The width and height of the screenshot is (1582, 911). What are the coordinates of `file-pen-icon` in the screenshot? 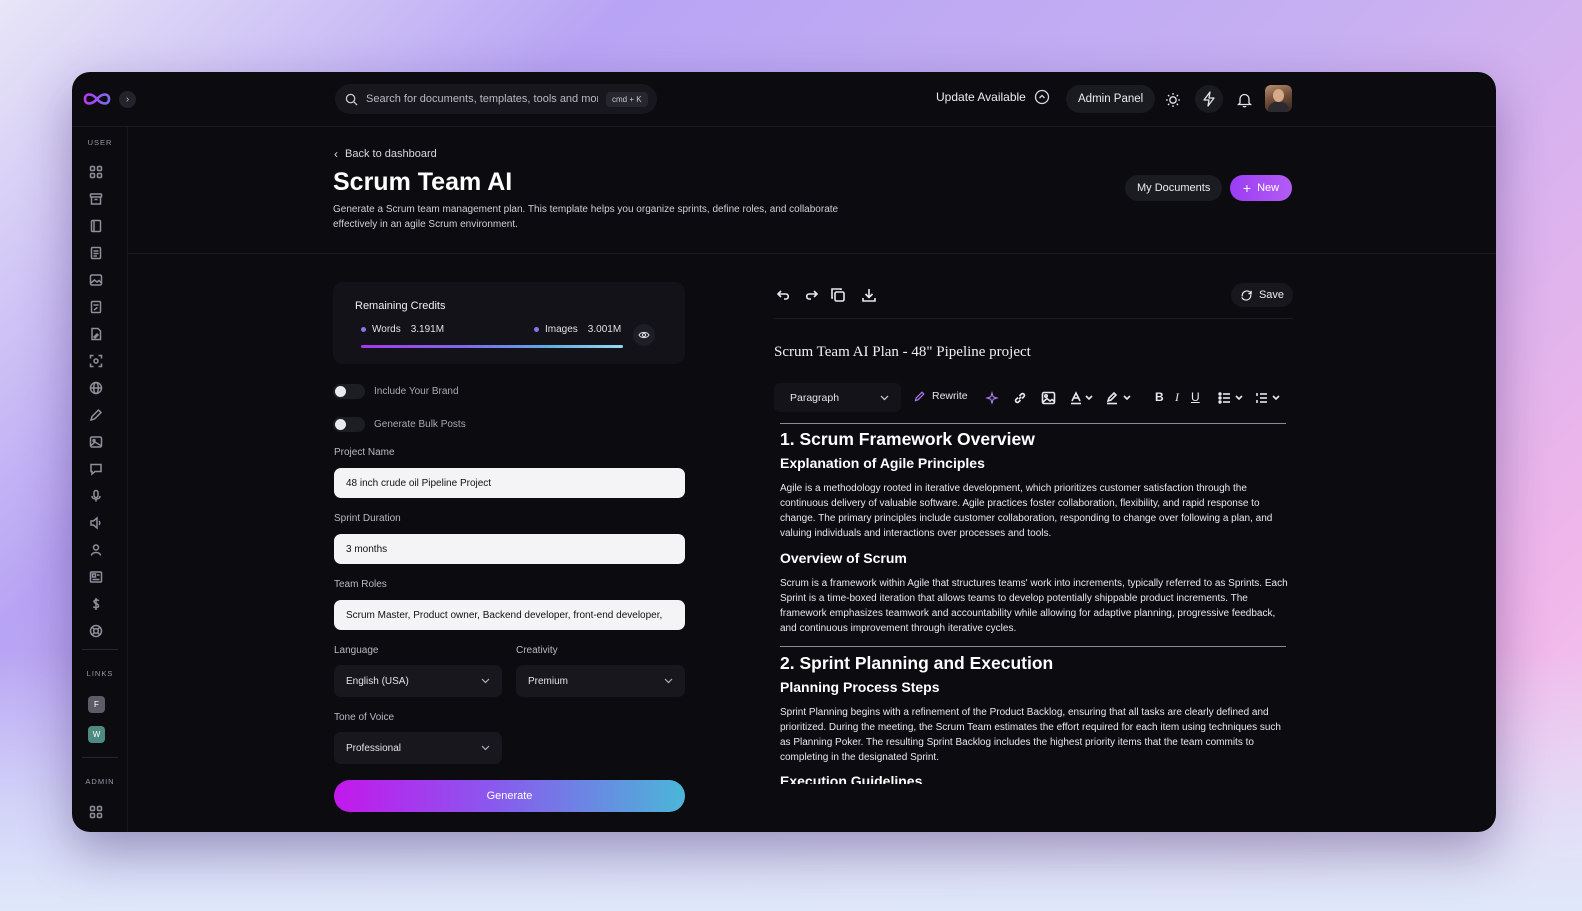 It's located at (96, 334).